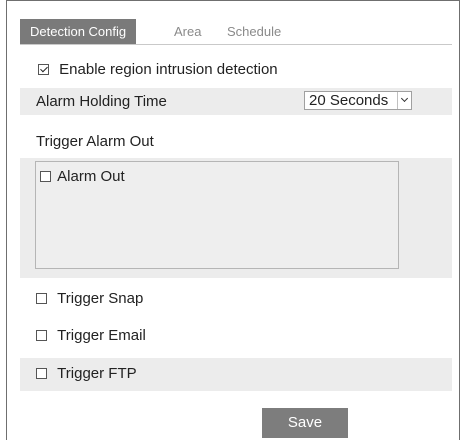  I want to click on tab-schedule: Schedule, so click(254, 31).